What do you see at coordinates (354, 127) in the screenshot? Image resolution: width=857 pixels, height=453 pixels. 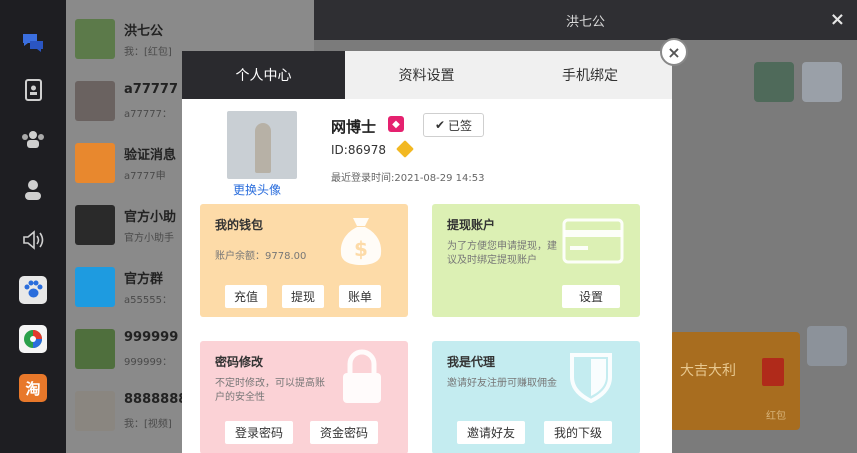 I see `username: 网博士` at bounding box center [354, 127].